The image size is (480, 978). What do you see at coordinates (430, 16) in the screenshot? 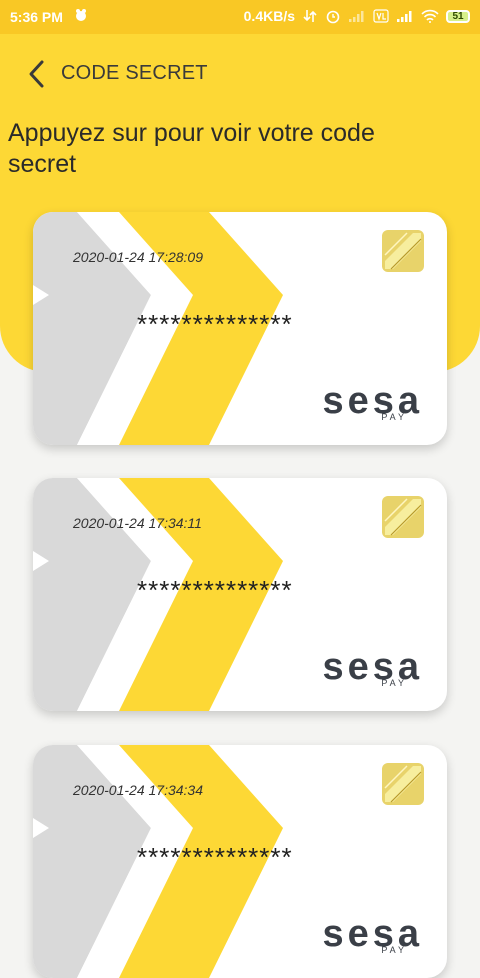
I see `wifi-icon` at bounding box center [430, 16].